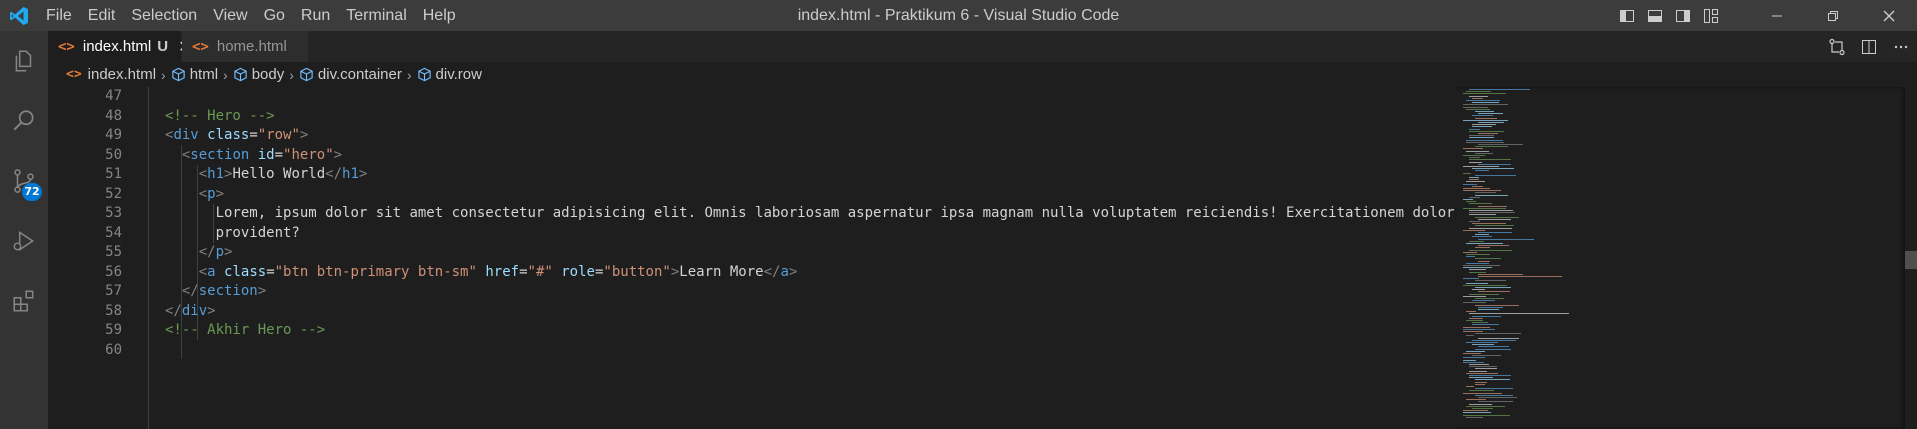  I want to click on toggle-secondary-sidebar-icon, so click(1683, 15).